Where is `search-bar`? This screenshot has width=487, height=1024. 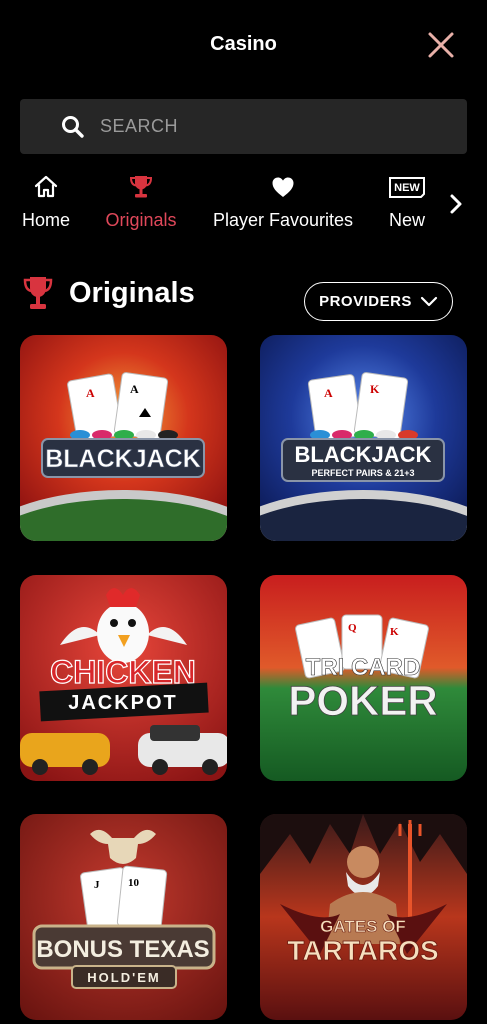 search-bar is located at coordinates (243, 126).